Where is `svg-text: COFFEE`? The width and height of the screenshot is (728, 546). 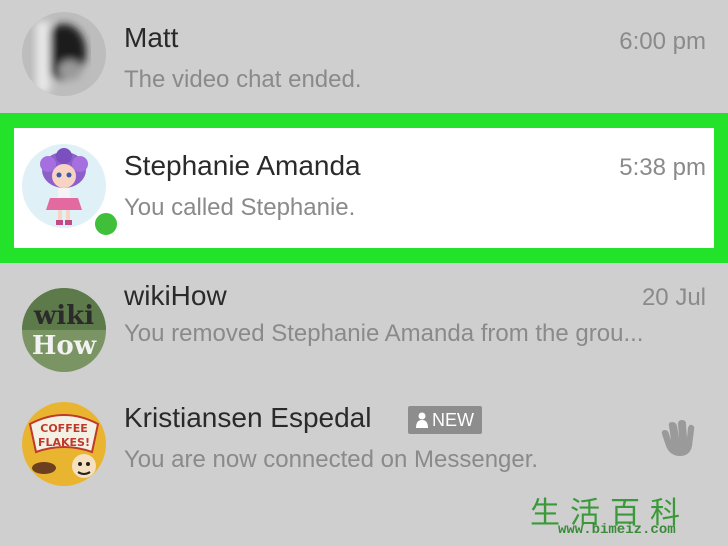 svg-text: COFFEE is located at coordinates (63, 428).